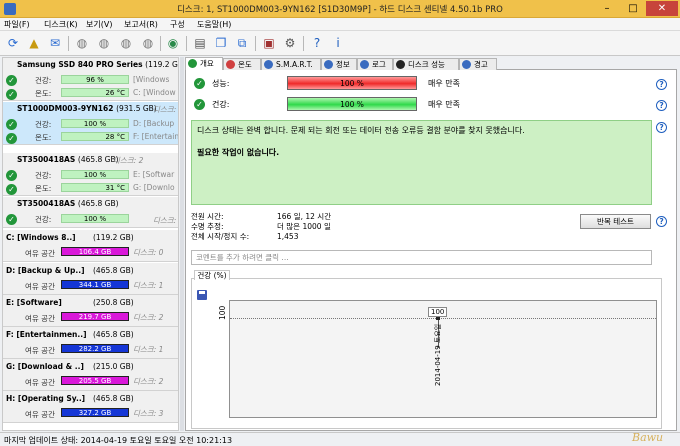 This screenshot has height=446, width=680. I want to click on disk-name: ST3500418AS, so click(46, 203).